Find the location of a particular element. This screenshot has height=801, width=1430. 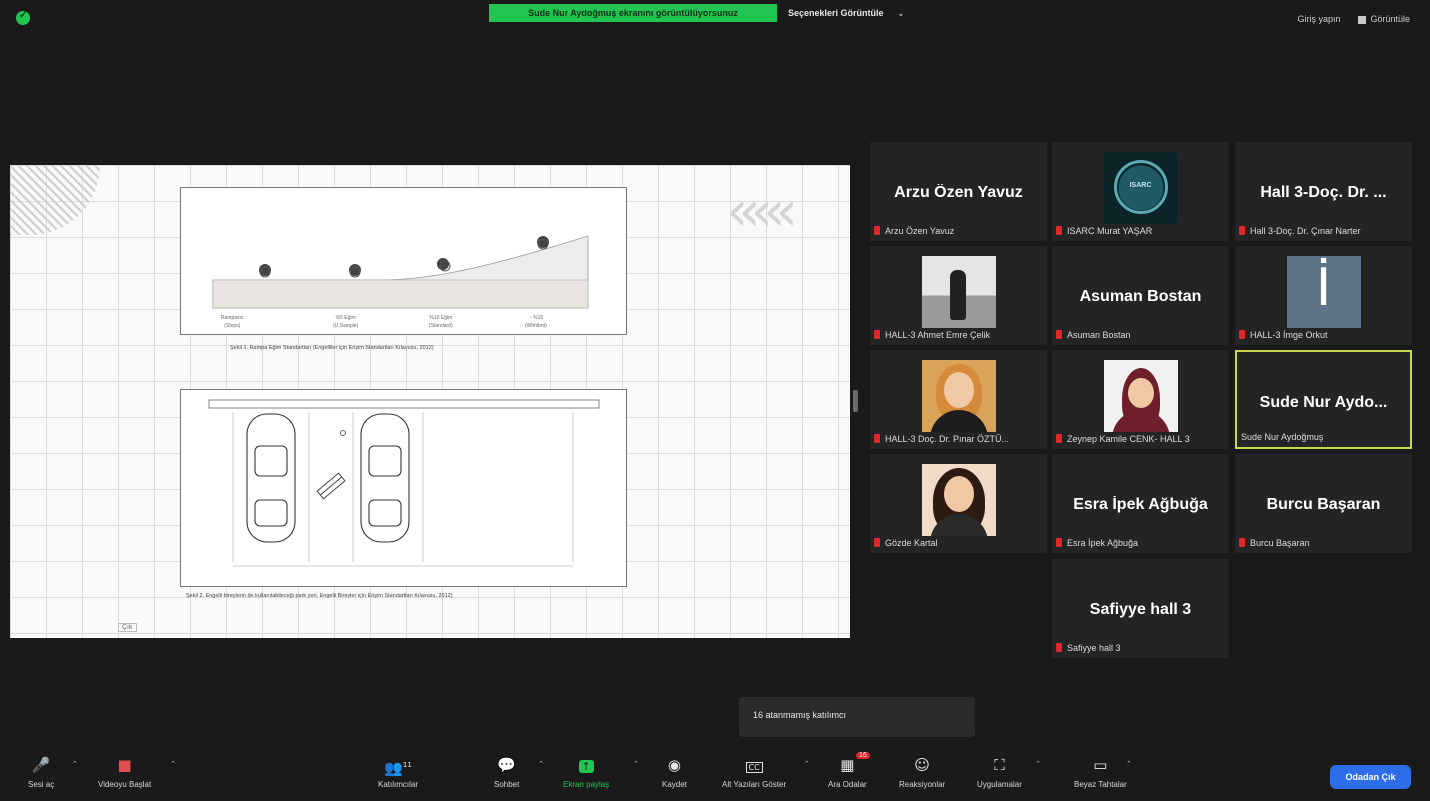

participant-display-name: Esra İpek Ağbuğa is located at coordinates (1140, 504).